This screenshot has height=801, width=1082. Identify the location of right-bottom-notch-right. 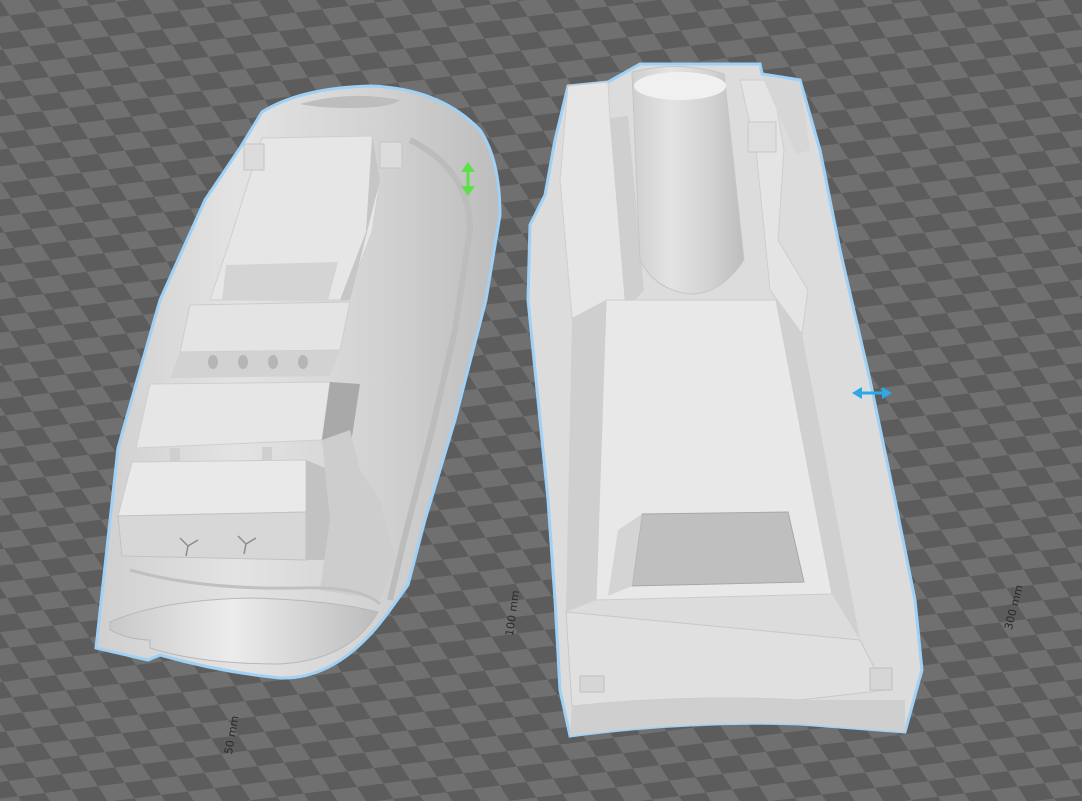
(881, 679).